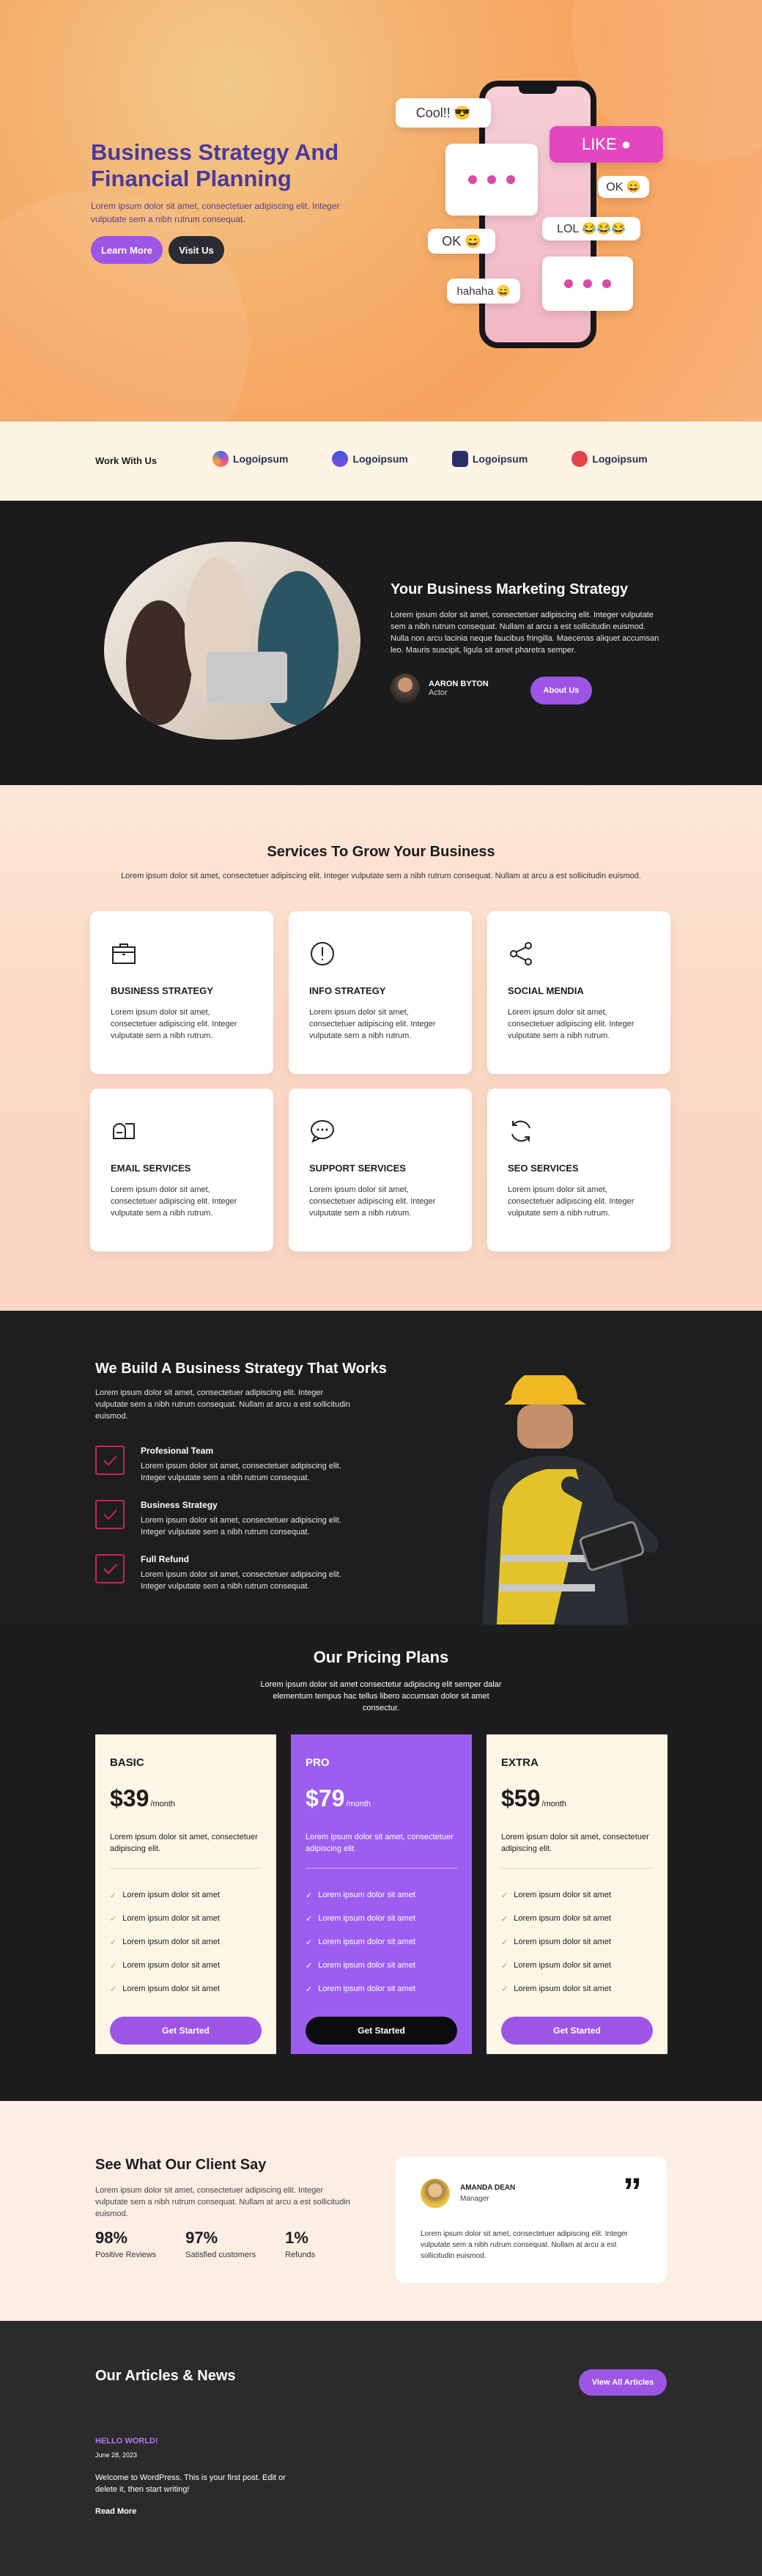 The width and height of the screenshot is (762, 2576). I want to click on info-icon, so click(322, 953).